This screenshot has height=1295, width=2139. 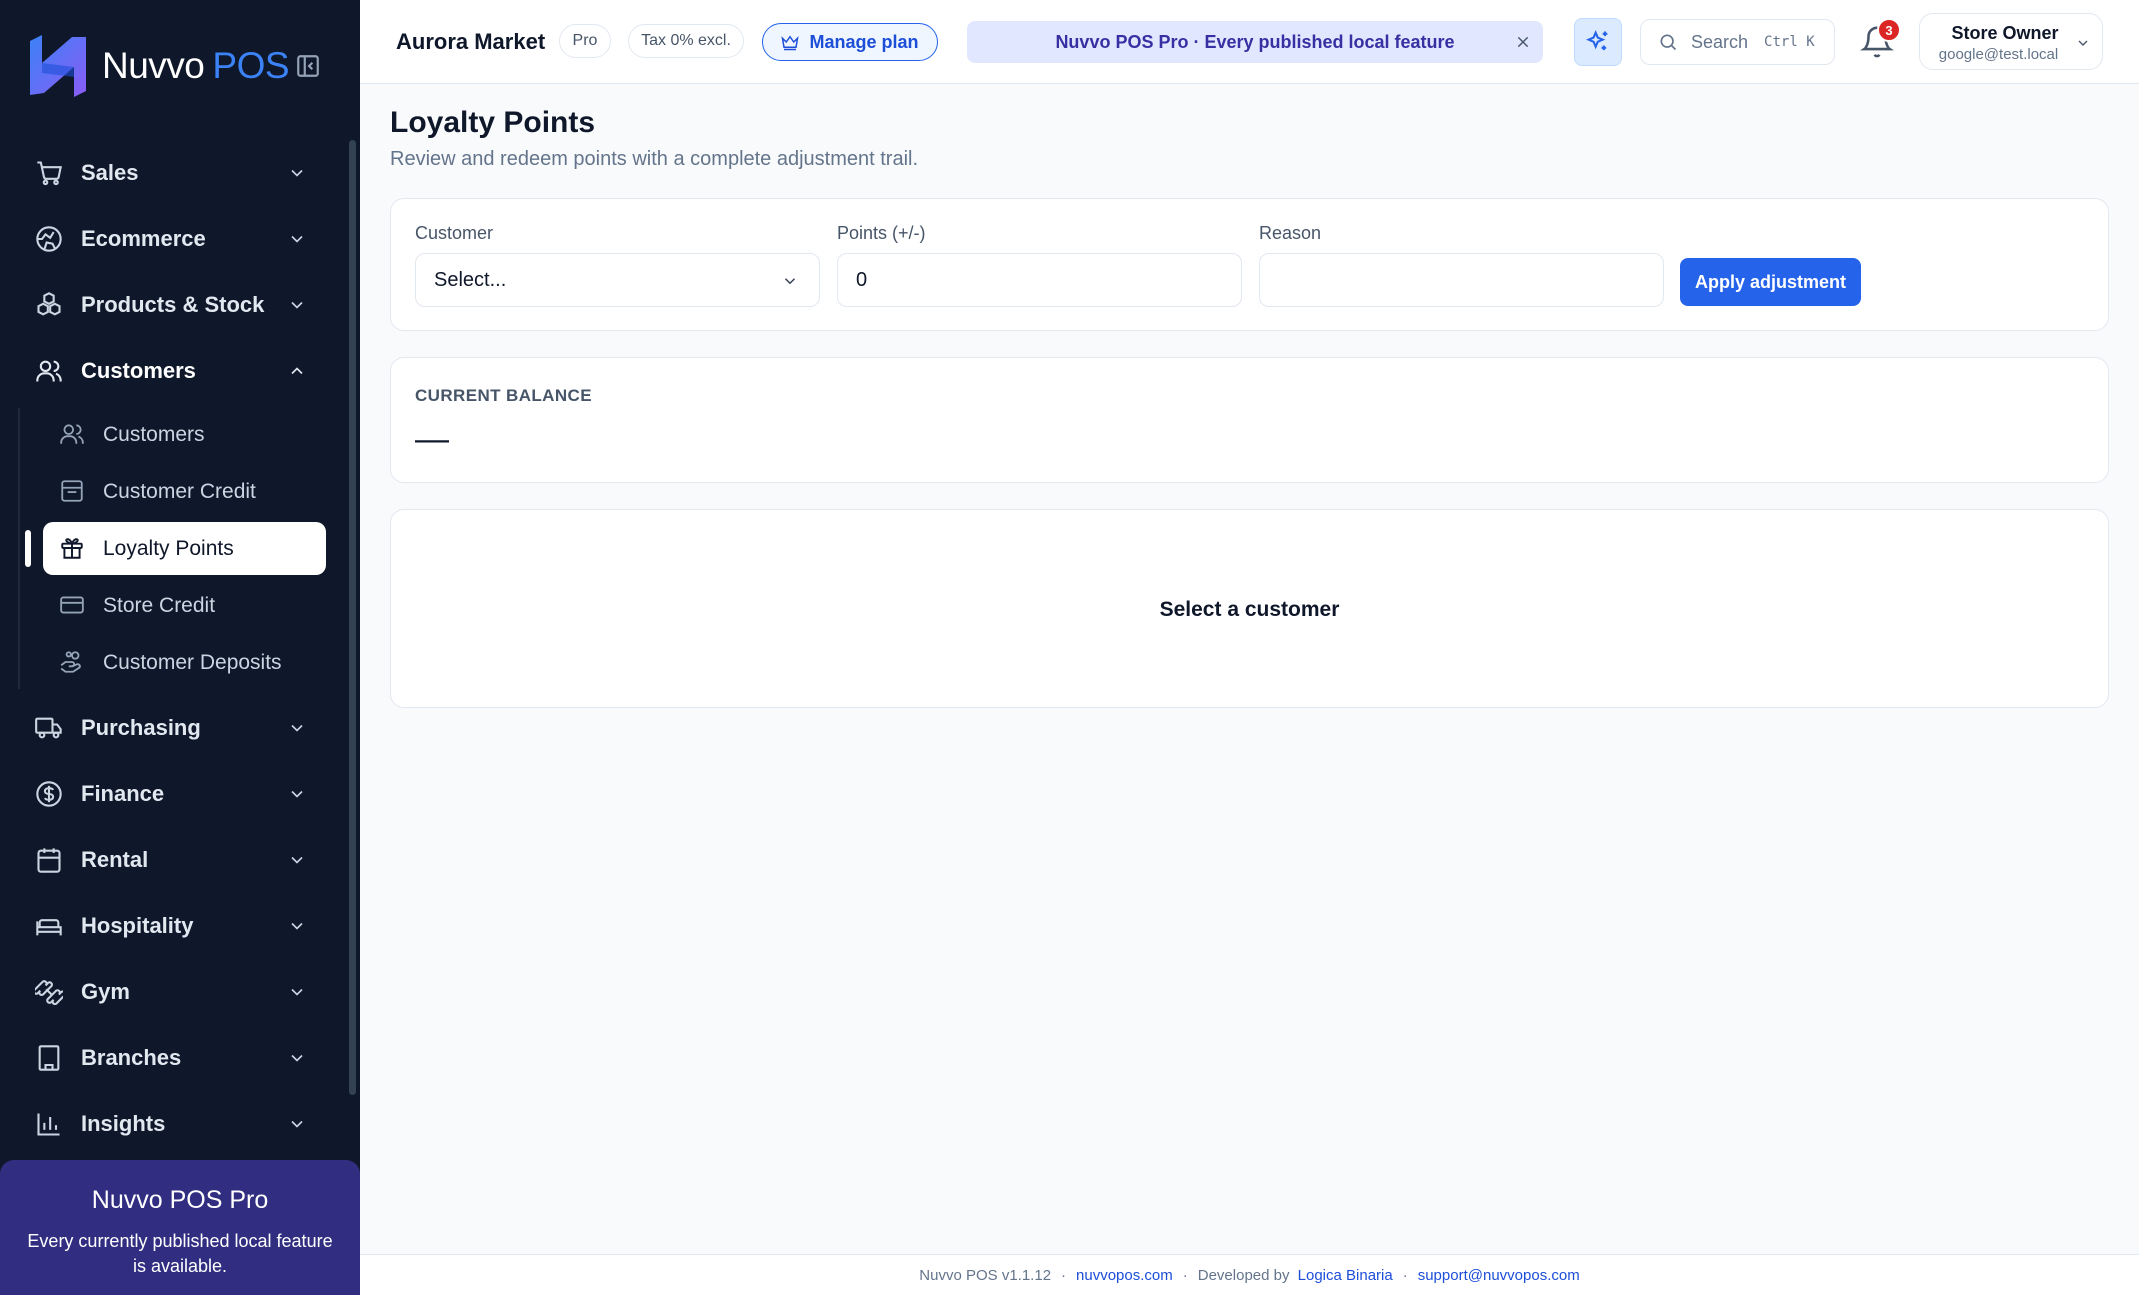 What do you see at coordinates (850, 42) in the screenshot?
I see `manage-plan-button: Manage plan` at bounding box center [850, 42].